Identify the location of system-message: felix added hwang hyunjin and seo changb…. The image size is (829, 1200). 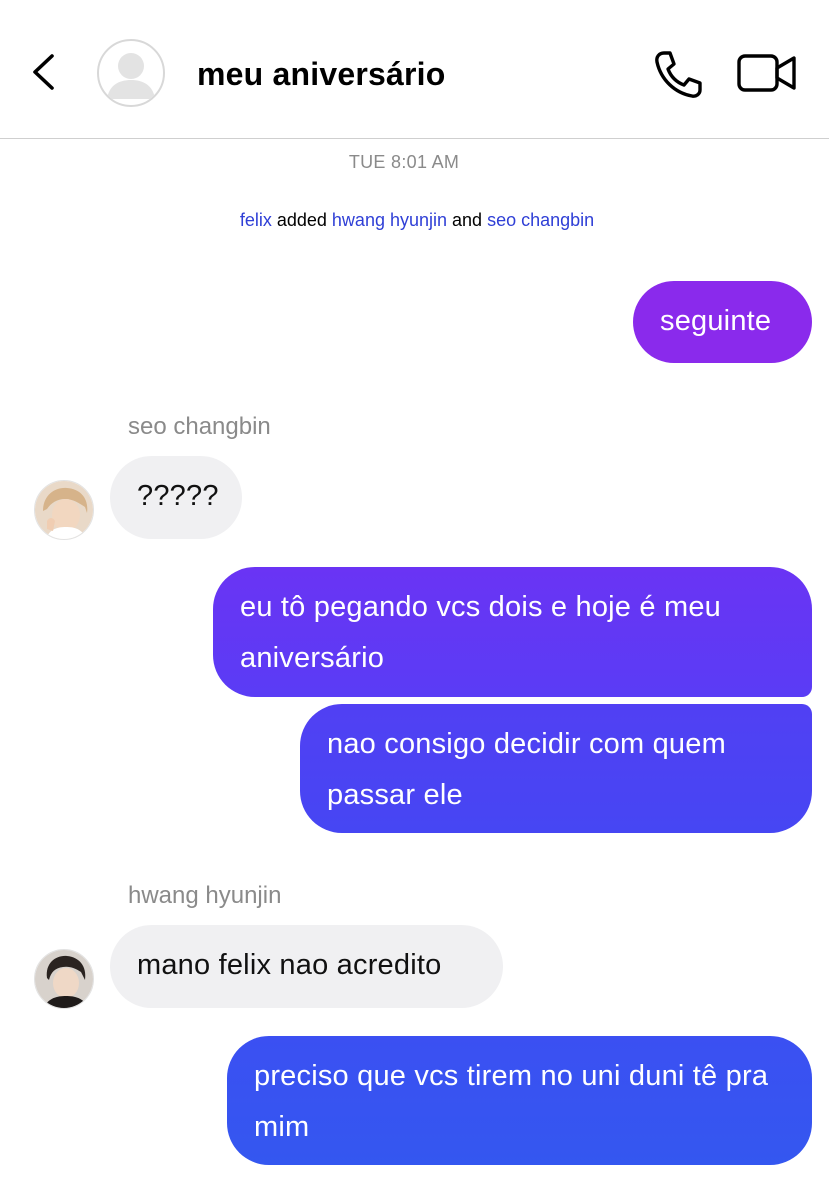
(414, 220).